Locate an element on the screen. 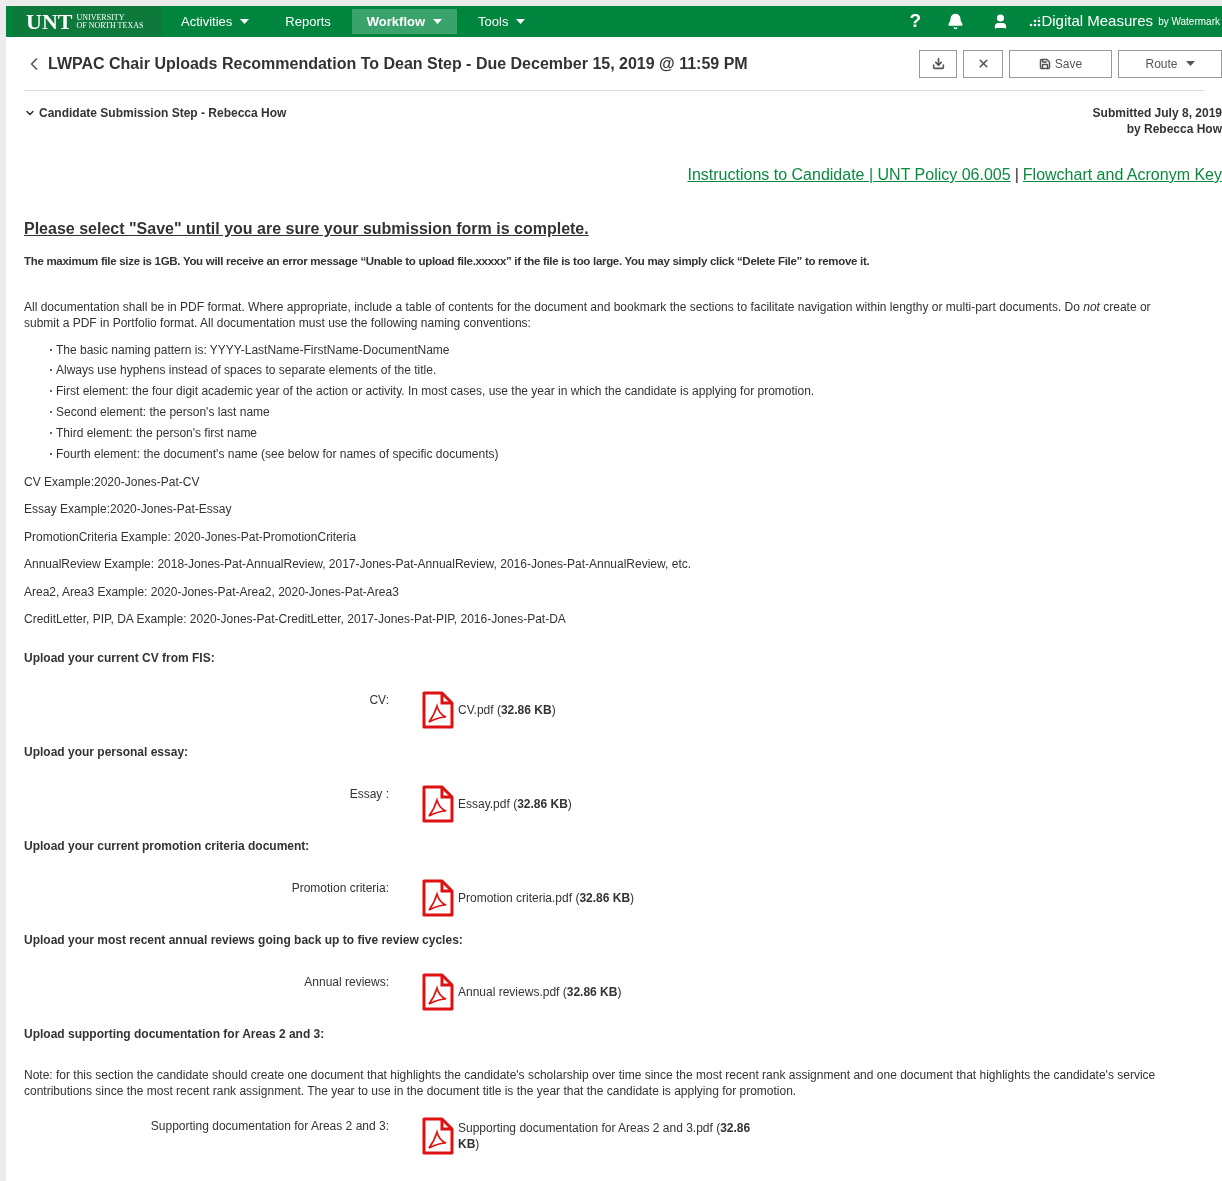  naming-example: Essay Example:2020-Jones-Pat-Essay is located at coordinates (128, 510).